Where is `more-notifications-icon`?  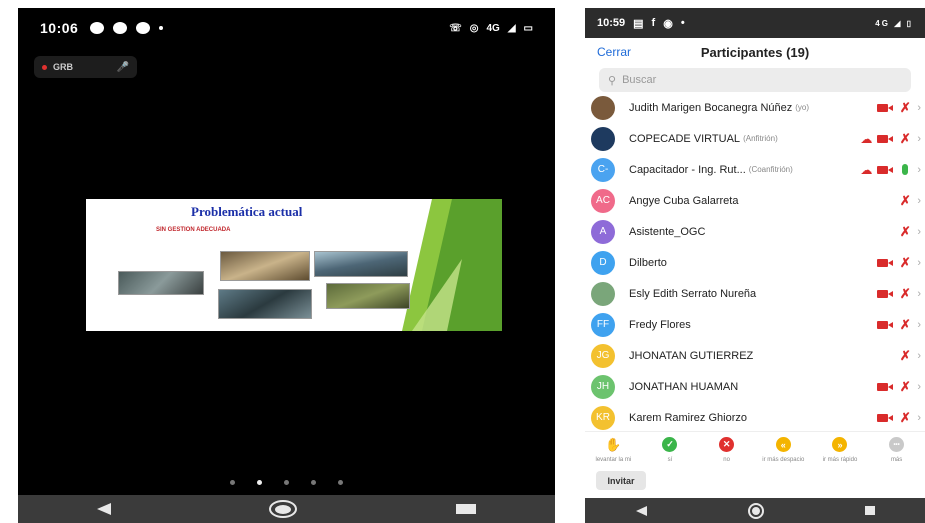 more-notifications-icon is located at coordinates (161, 28).